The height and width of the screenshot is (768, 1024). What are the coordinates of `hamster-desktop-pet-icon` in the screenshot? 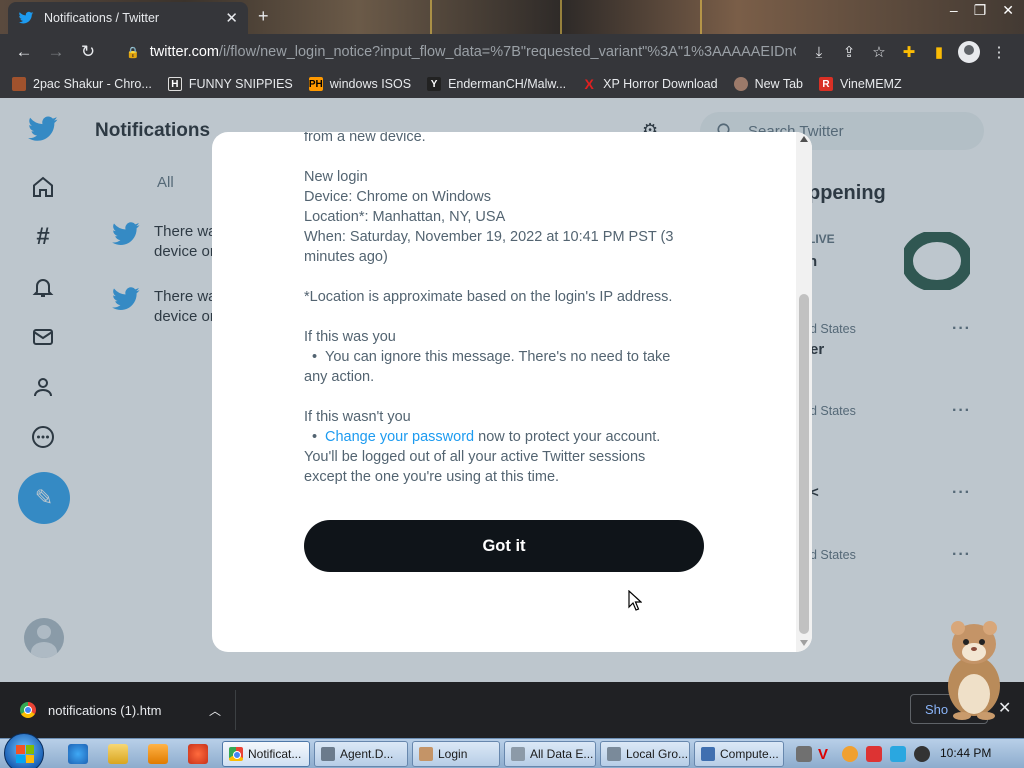 It's located at (974, 670).